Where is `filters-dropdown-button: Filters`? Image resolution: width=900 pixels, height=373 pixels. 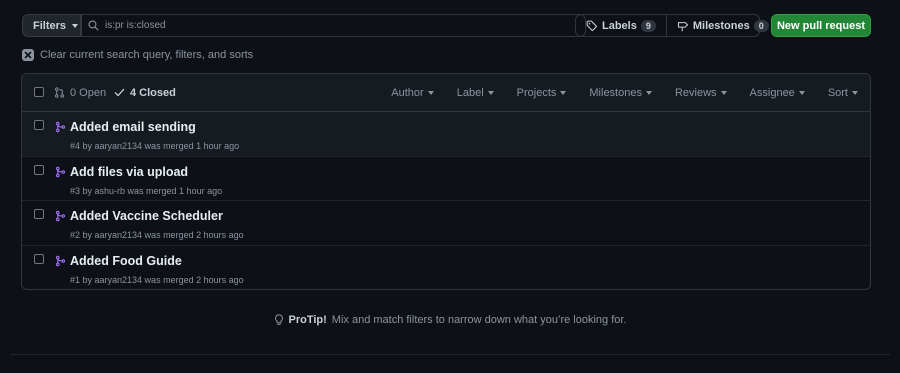
filters-dropdown-button: Filters is located at coordinates (51, 25).